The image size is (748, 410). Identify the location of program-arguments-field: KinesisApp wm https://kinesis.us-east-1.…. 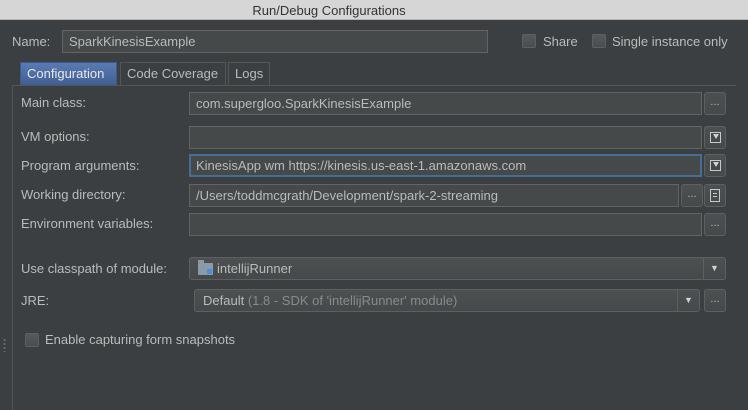
(445, 165).